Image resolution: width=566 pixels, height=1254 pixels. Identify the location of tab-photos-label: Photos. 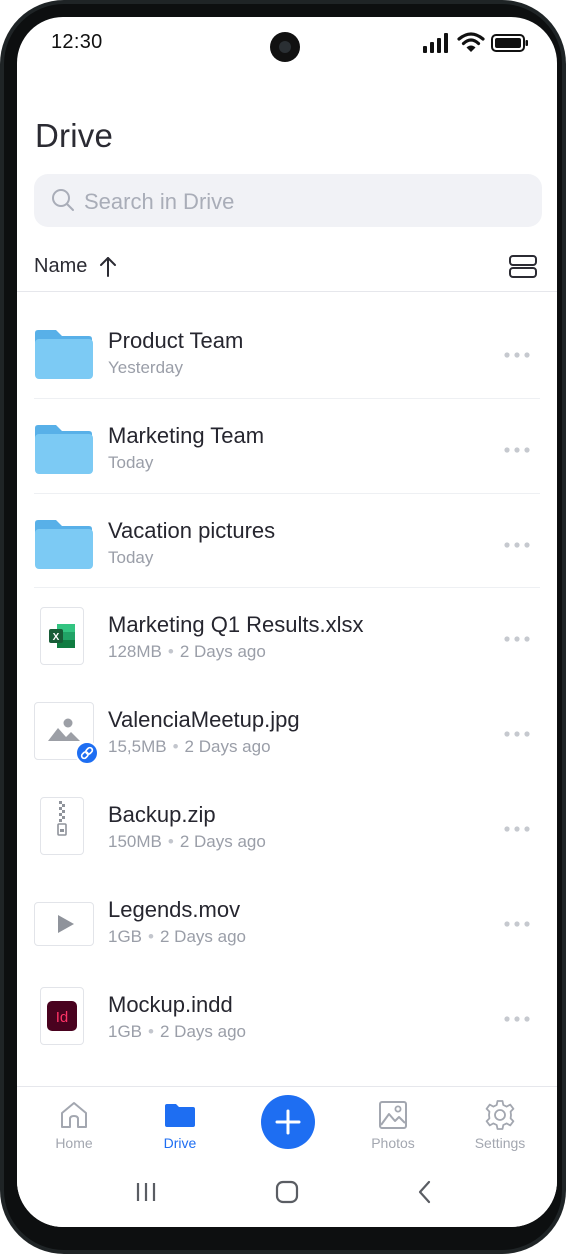
(393, 1143).